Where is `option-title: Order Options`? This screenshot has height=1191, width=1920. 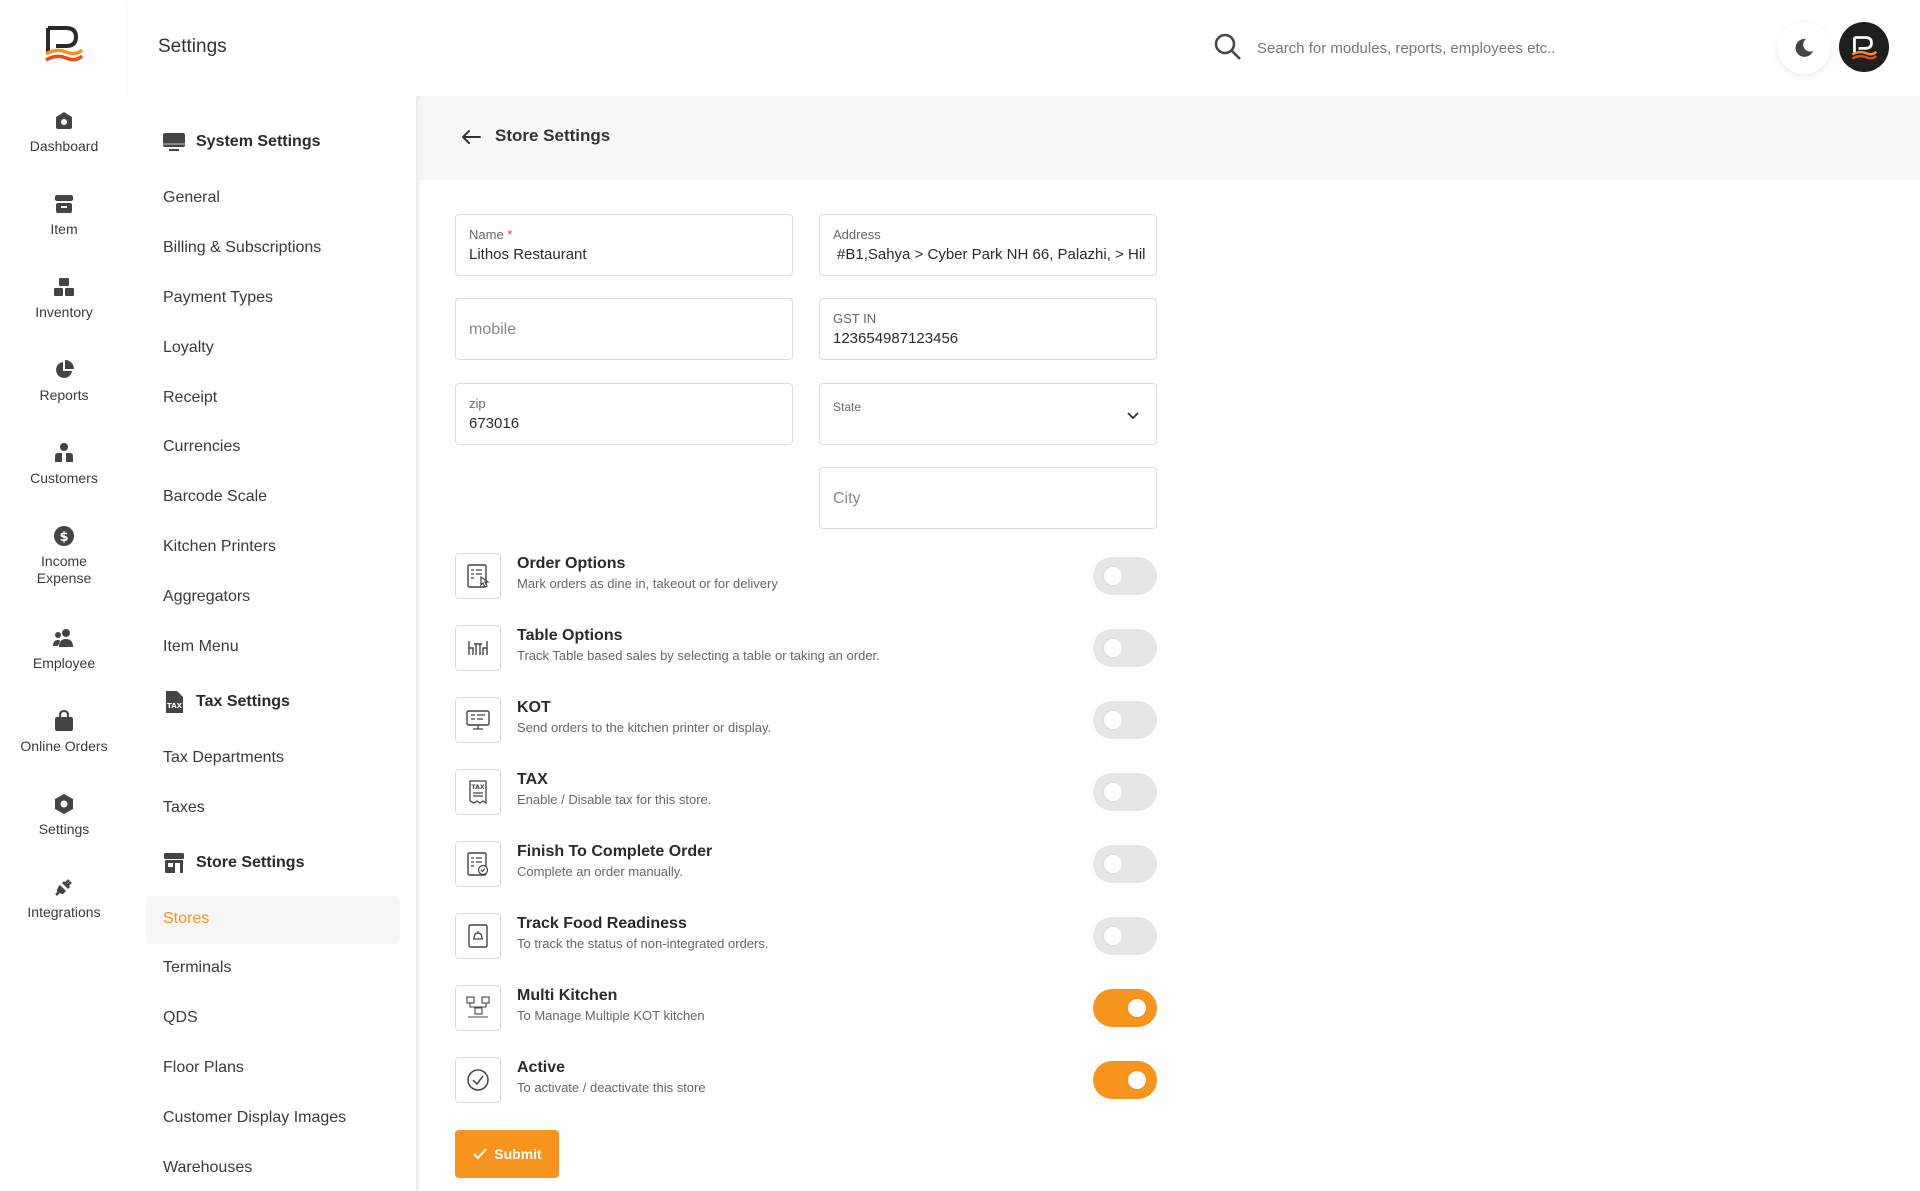
option-title: Order Options is located at coordinates (571, 563).